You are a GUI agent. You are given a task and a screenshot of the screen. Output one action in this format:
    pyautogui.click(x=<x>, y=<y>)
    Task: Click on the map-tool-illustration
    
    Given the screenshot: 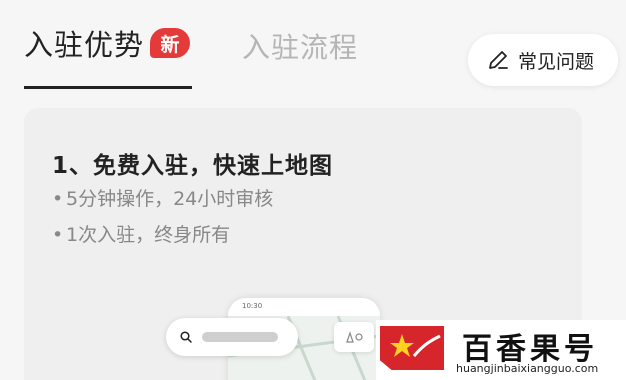 What is the action you would take?
    pyautogui.click(x=354, y=337)
    